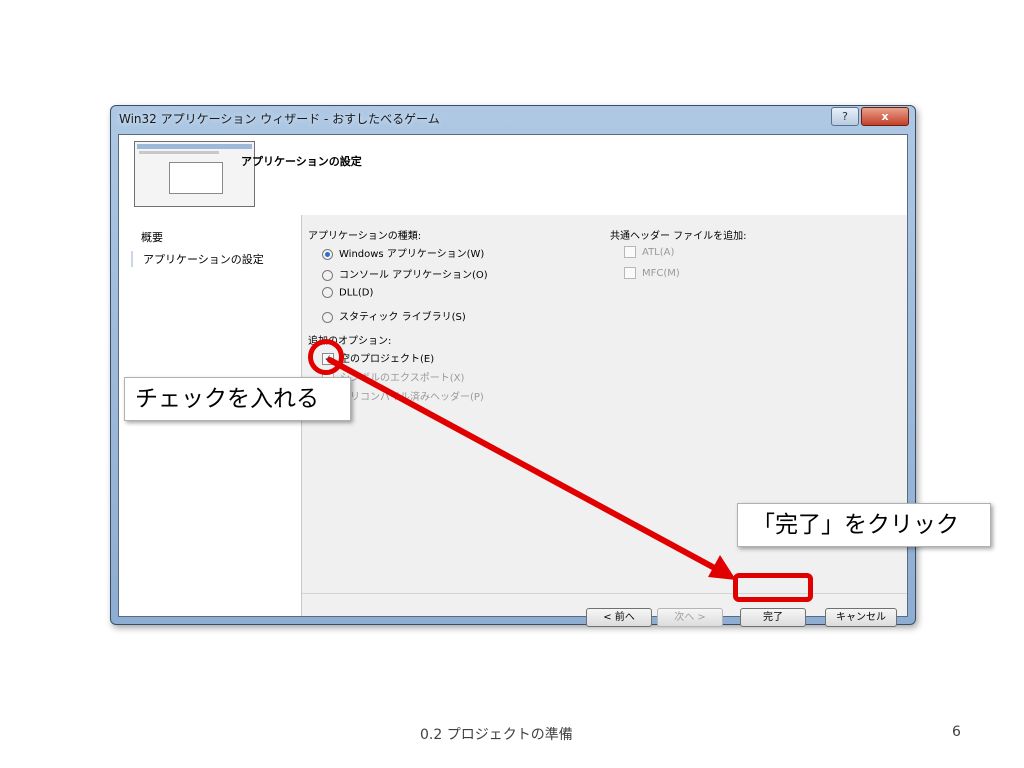 This screenshot has height=768, width=1024. What do you see at coordinates (326, 357) in the screenshot?
I see `checkbox-highlight-ring` at bounding box center [326, 357].